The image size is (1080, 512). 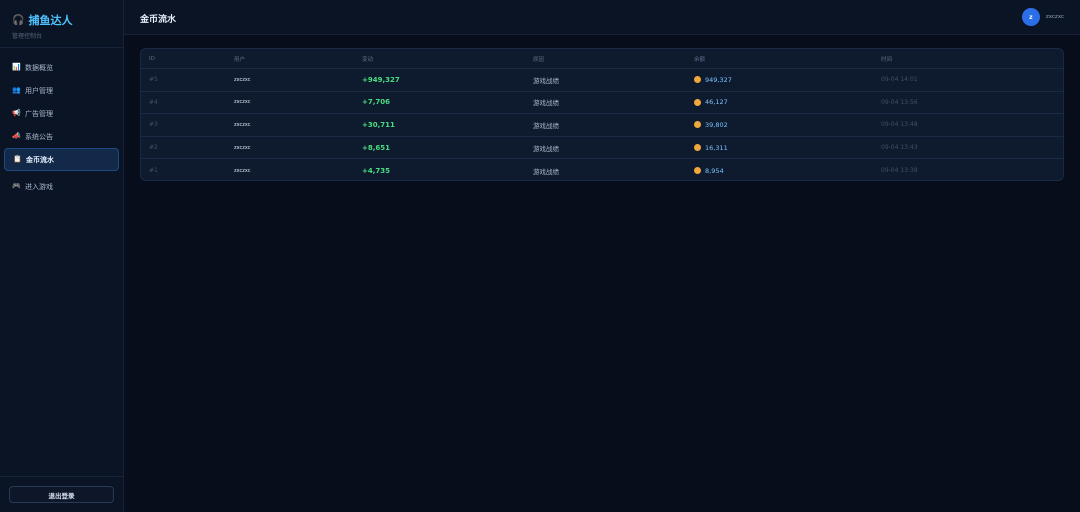 What do you see at coordinates (602, 17) in the screenshot?
I see `topbar: 金币流水 z zxczxc` at bounding box center [602, 17].